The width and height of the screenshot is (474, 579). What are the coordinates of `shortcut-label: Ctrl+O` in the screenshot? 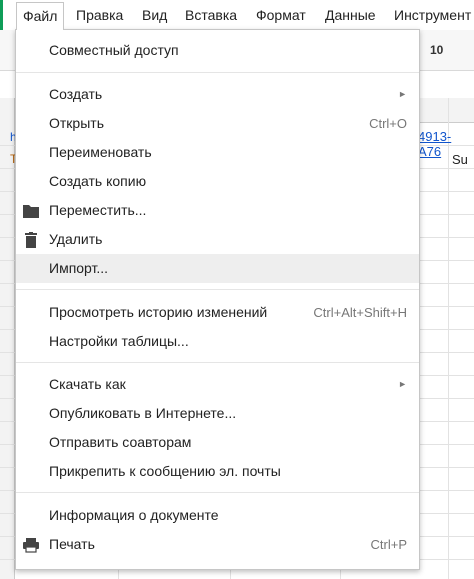 It's located at (388, 123).